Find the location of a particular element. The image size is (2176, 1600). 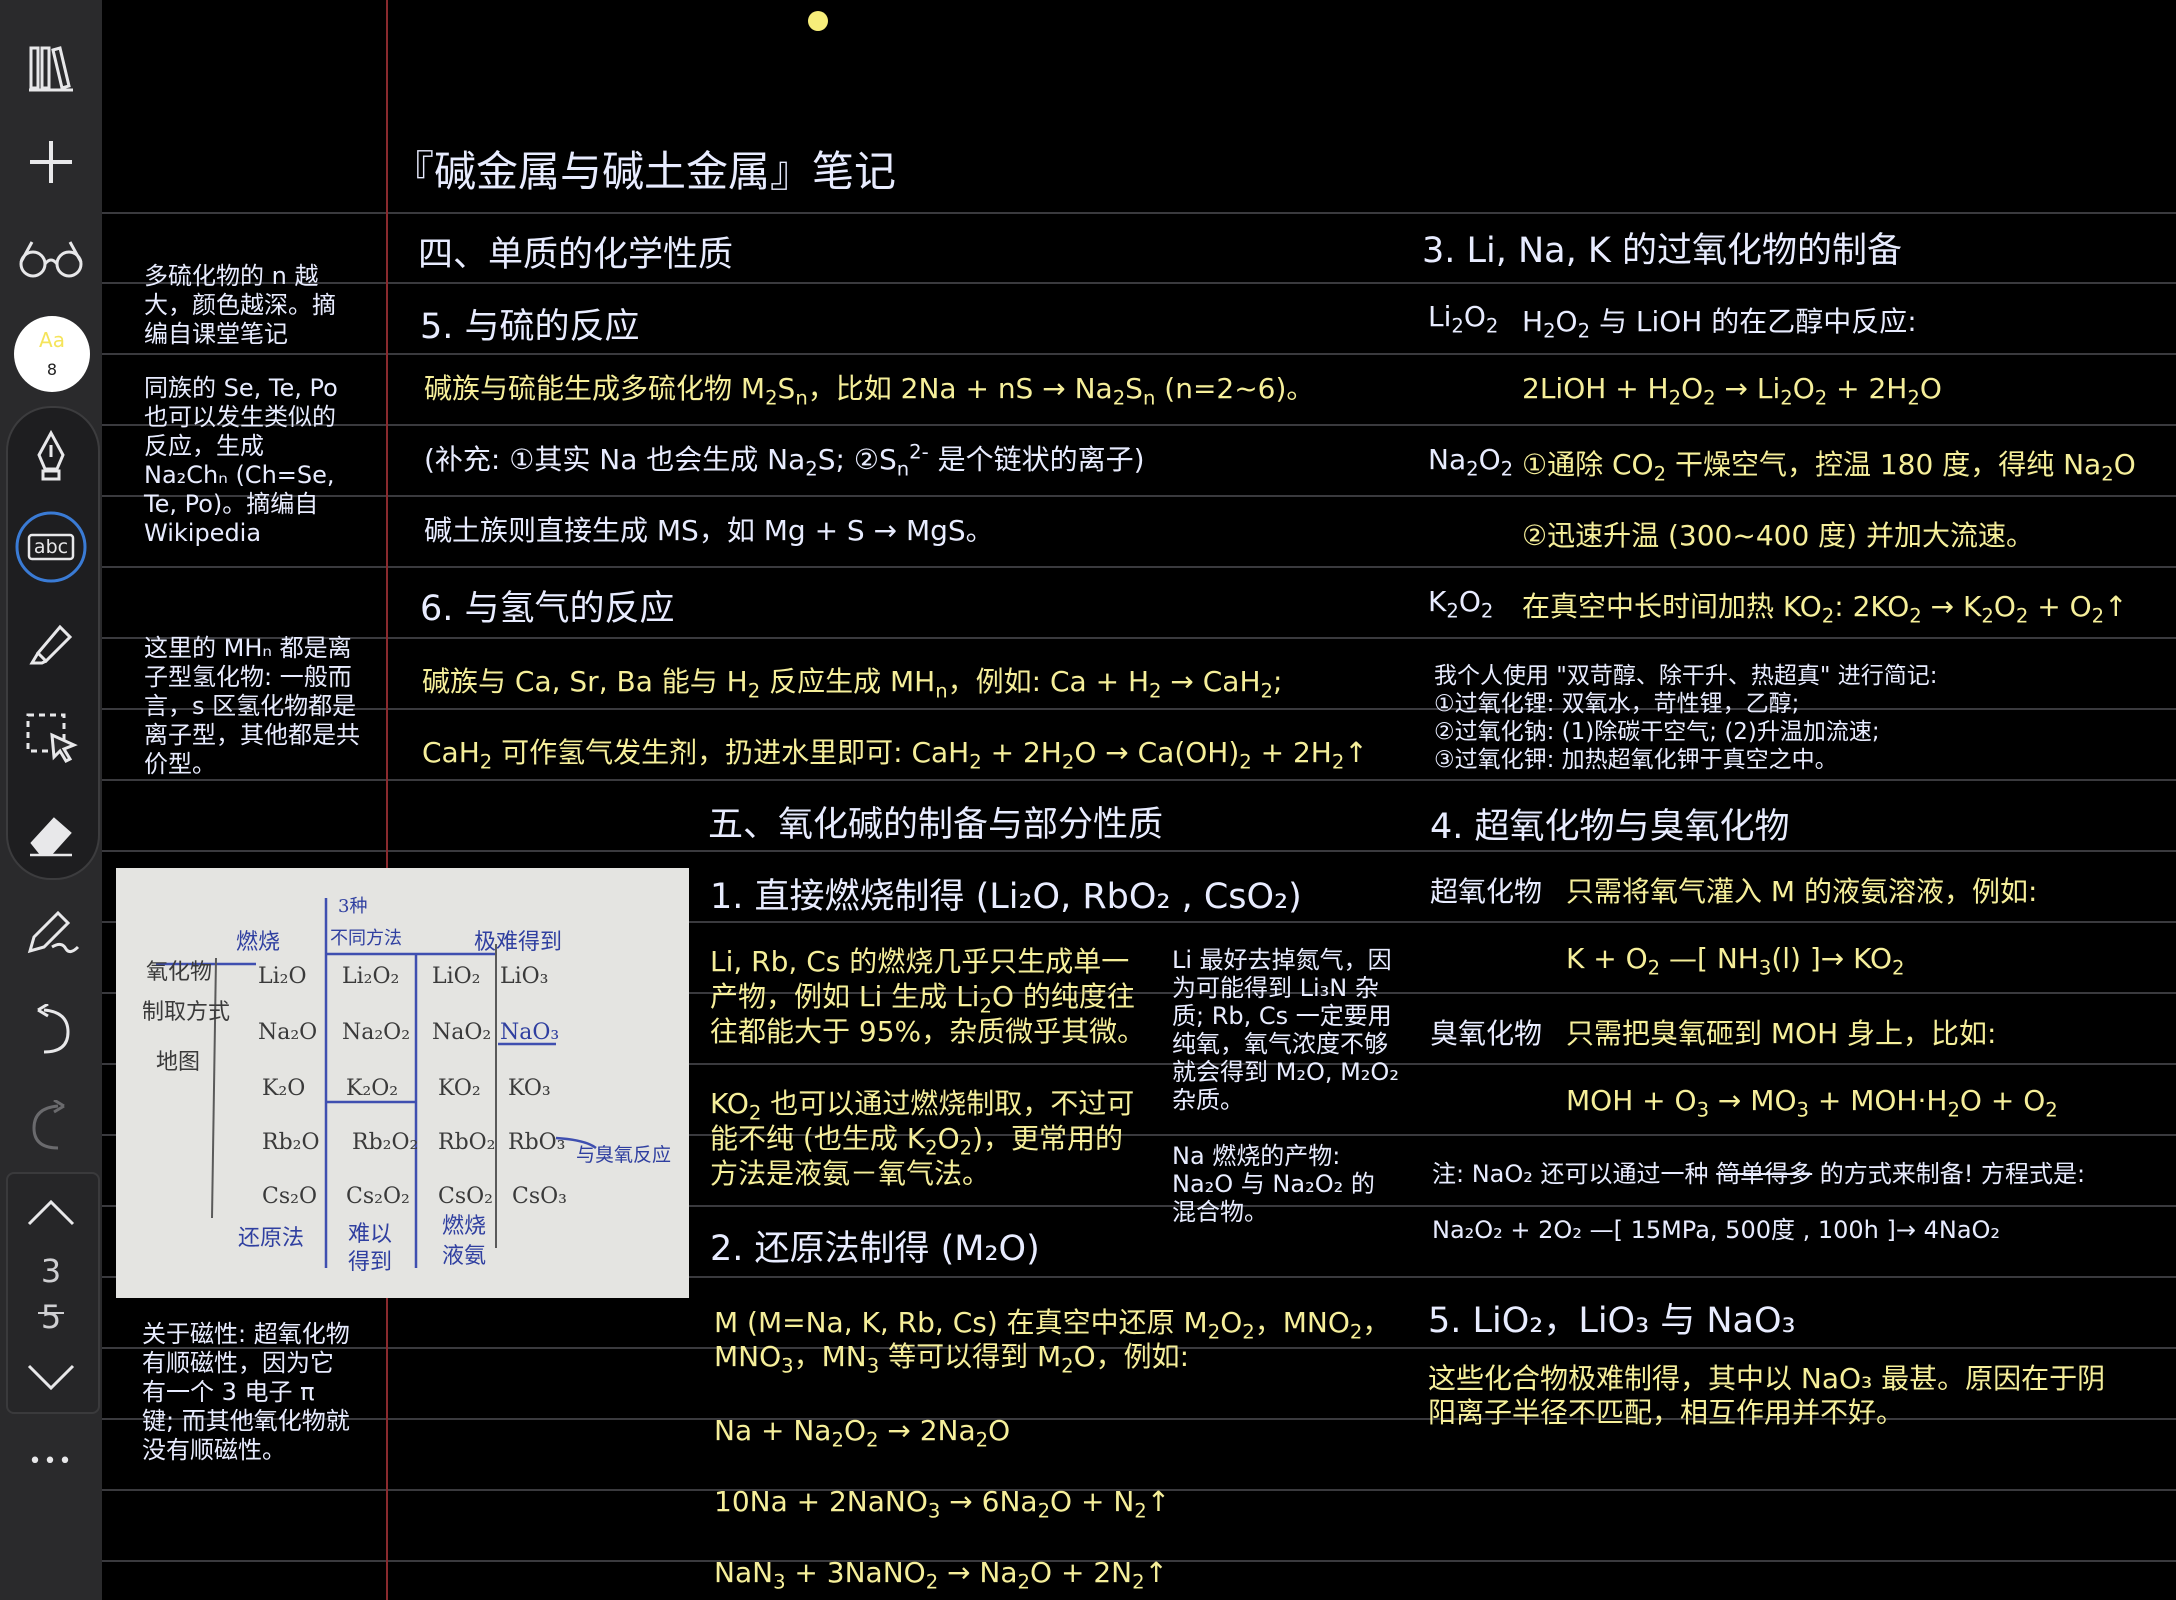

k2o2-label: K2O2 is located at coordinates (1461, 604).